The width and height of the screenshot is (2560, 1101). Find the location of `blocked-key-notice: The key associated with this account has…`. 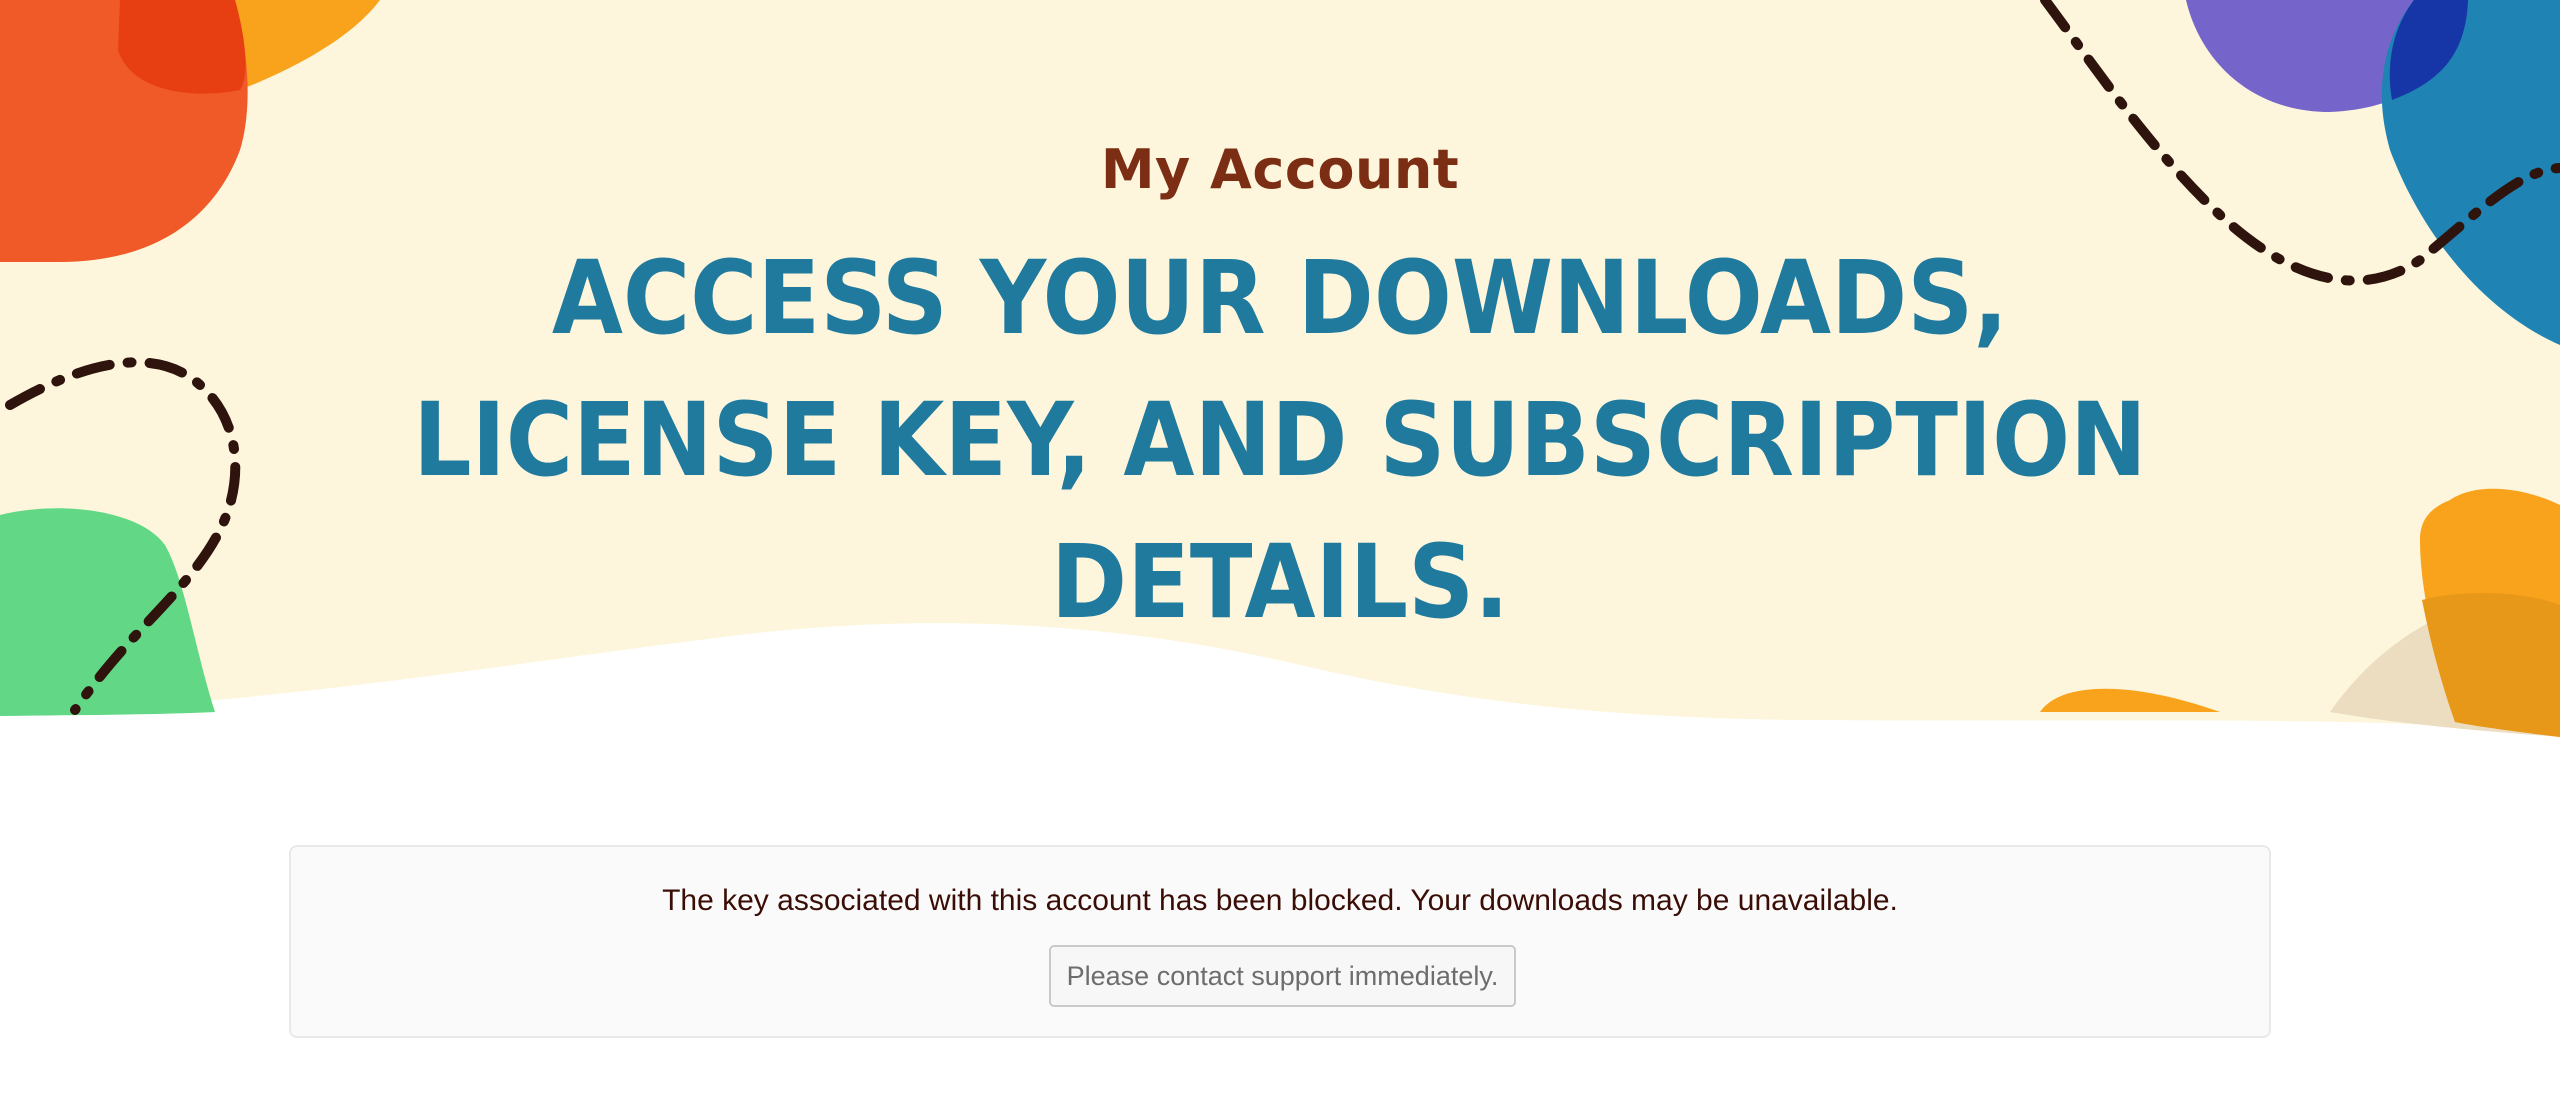

blocked-key-notice: The key associated with this account has… is located at coordinates (1280, 941).